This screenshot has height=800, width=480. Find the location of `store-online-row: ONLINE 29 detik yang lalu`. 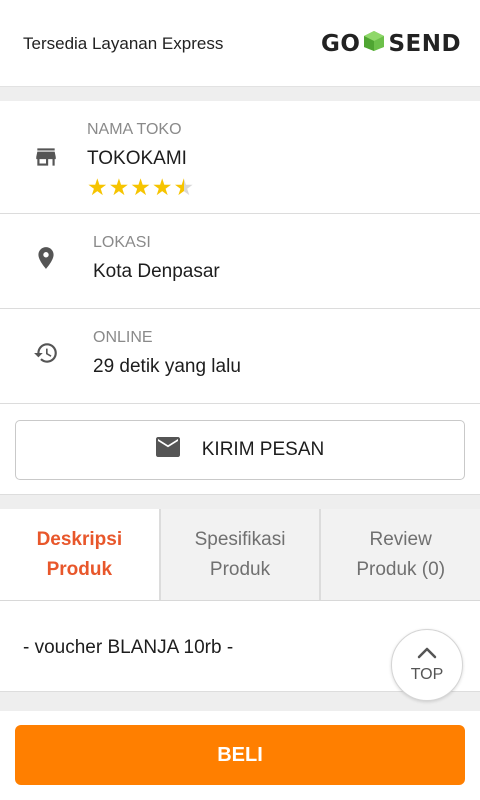

store-online-row: ONLINE 29 detik yang lalu is located at coordinates (240, 356).